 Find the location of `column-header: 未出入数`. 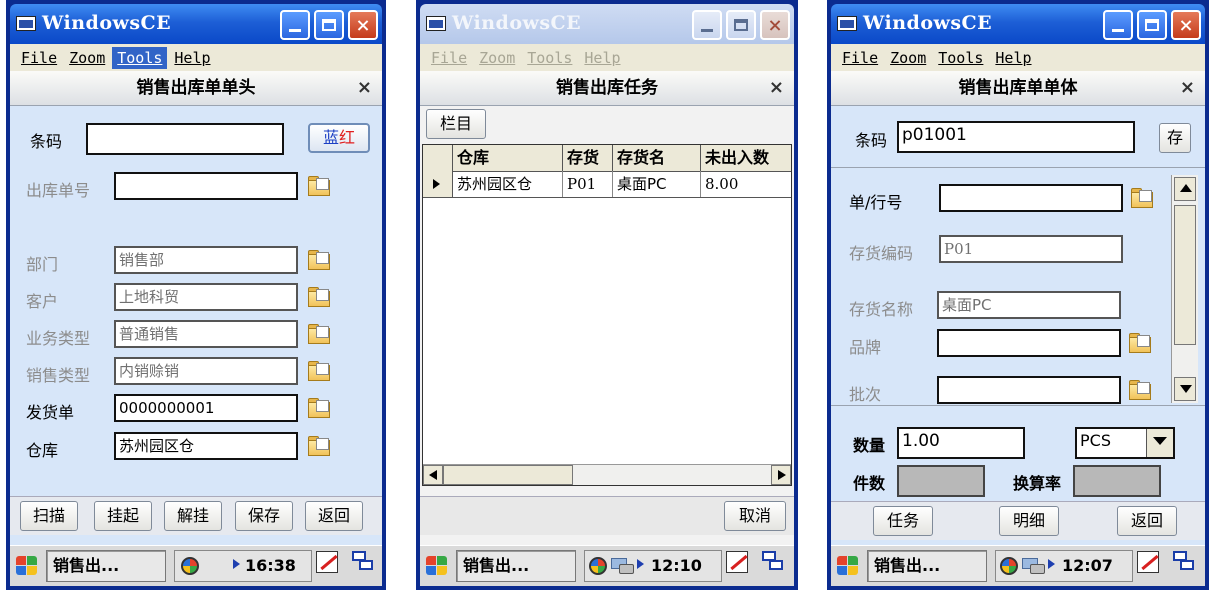

column-header: 未出入数 is located at coordinates (746, 158).